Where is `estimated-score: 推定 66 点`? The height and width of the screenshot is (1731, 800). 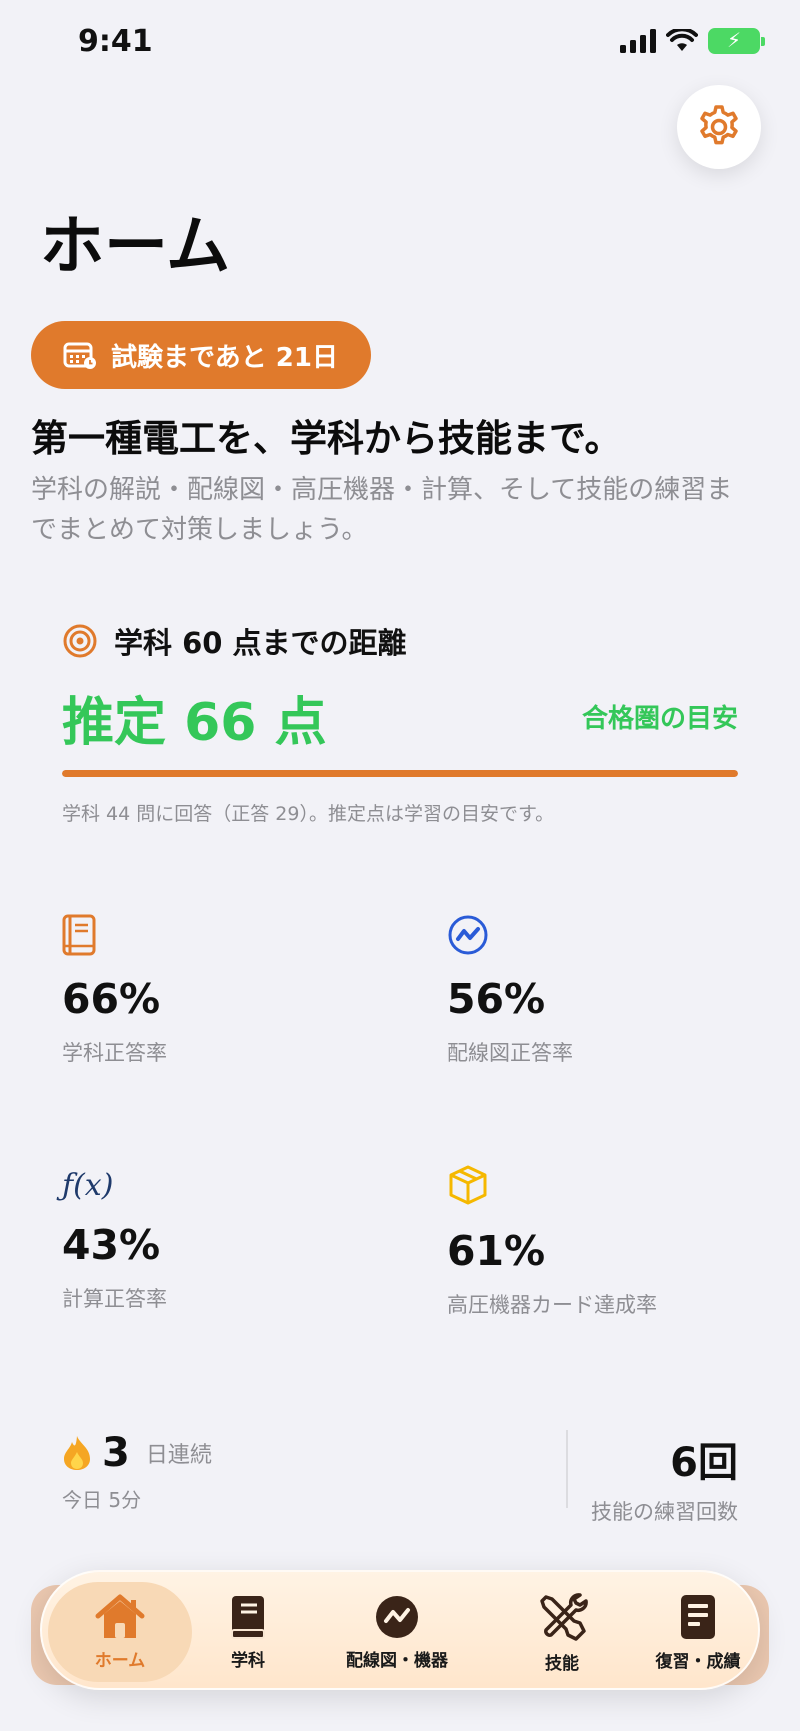 estimated-score: 推定 66 点 is located at coordinates (194, 723).